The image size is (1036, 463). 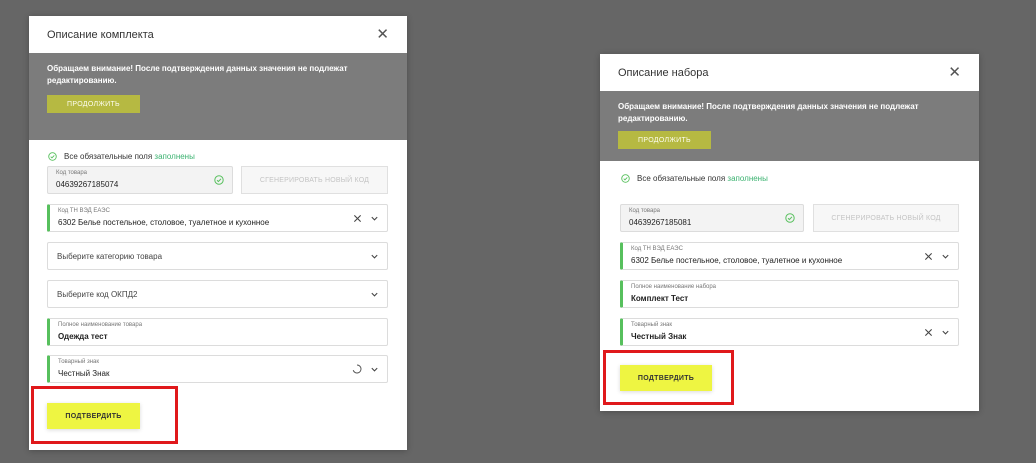 I want to click on full-name-value: Комплект Тест, so click(x=660, y=298).